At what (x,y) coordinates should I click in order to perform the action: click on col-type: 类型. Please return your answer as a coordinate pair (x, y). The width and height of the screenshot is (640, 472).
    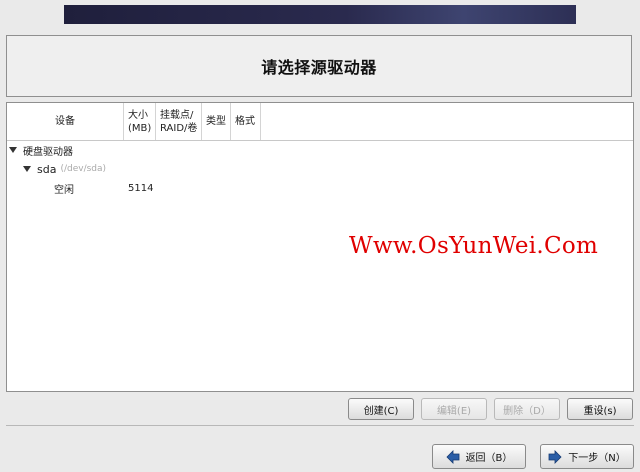
    Looking at the image, I should click on (216, 121).